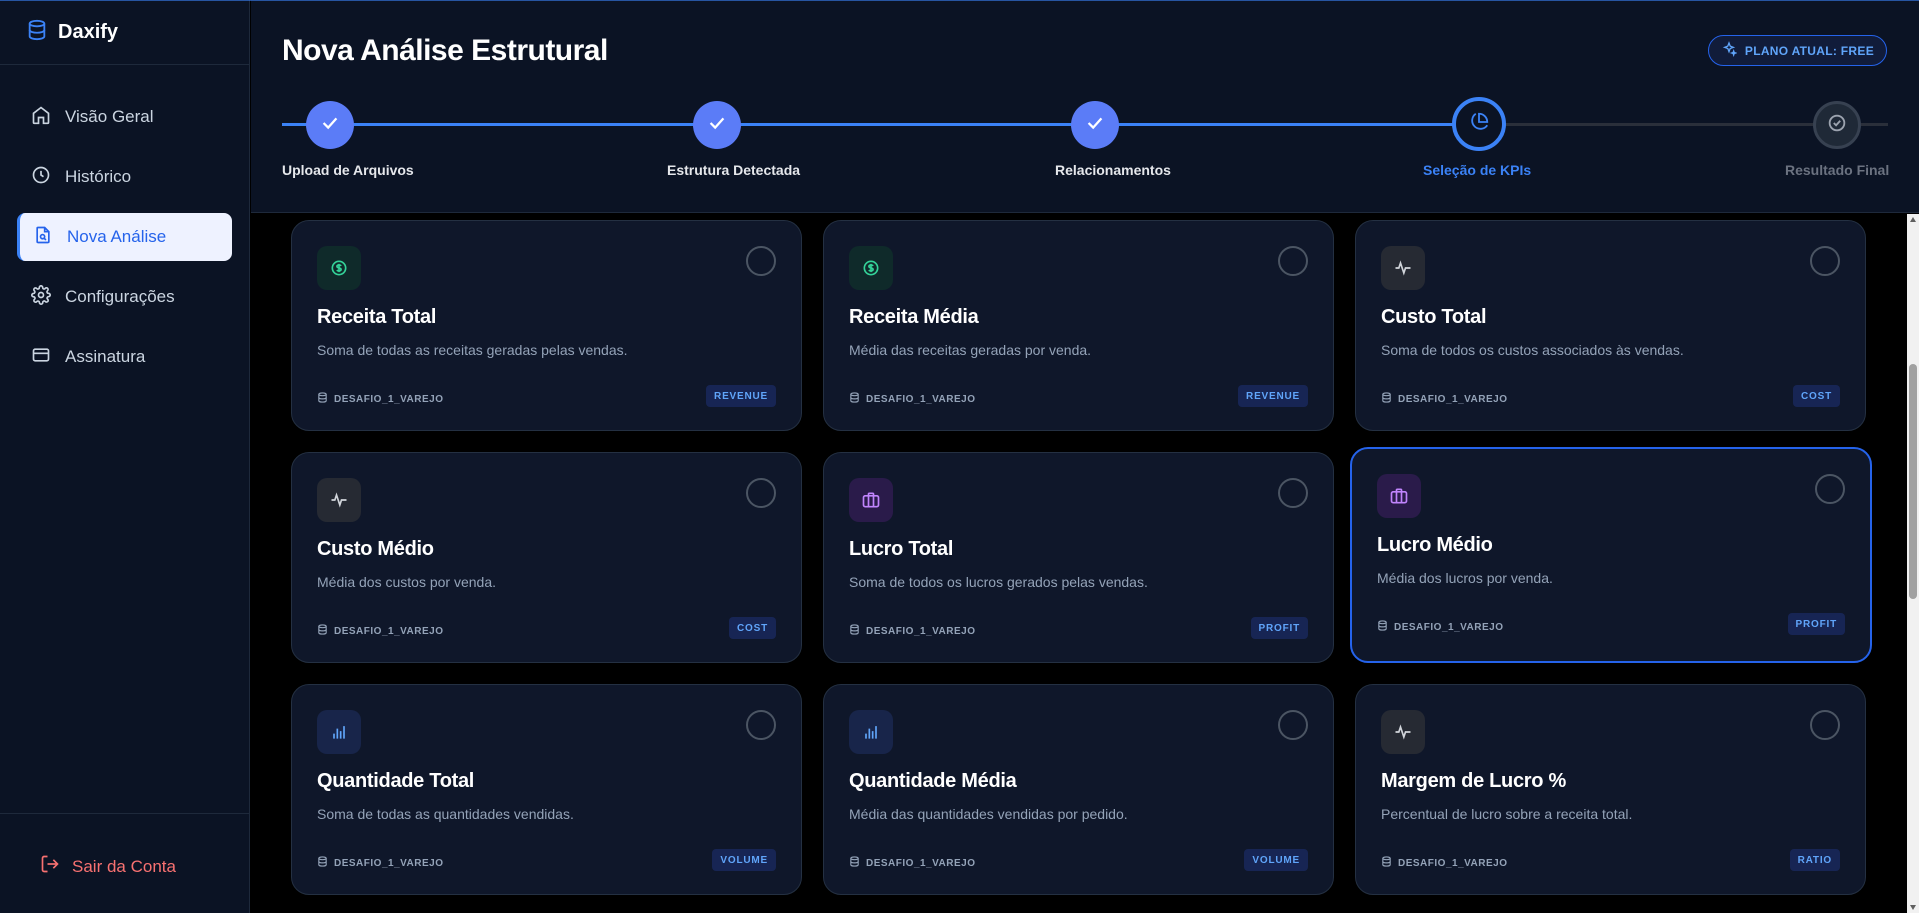 The width and height of the screenshot is (1919, 913). What do you see at coordinates (1814, 860) in the screenshot?
I see `kpi-category-tag: RATIO` at bounding box center [1814, 860].